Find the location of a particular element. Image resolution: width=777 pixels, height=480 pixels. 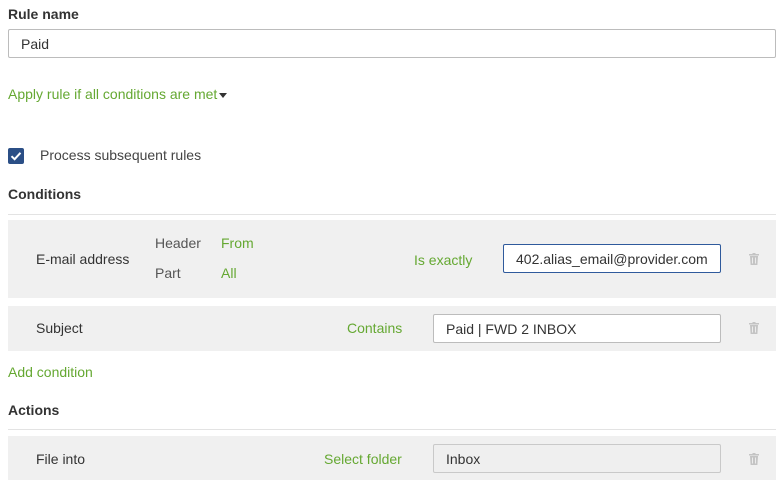

action-row: File into Select folder Inbox is located at coordinates (392, 458).